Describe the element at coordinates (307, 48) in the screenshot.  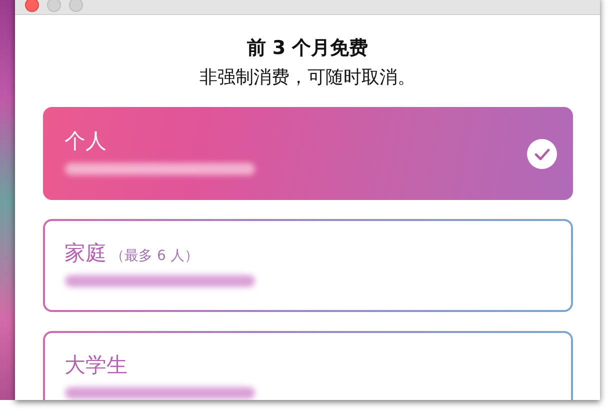
I see `heading-title: 前 3 个月免费` at that location.